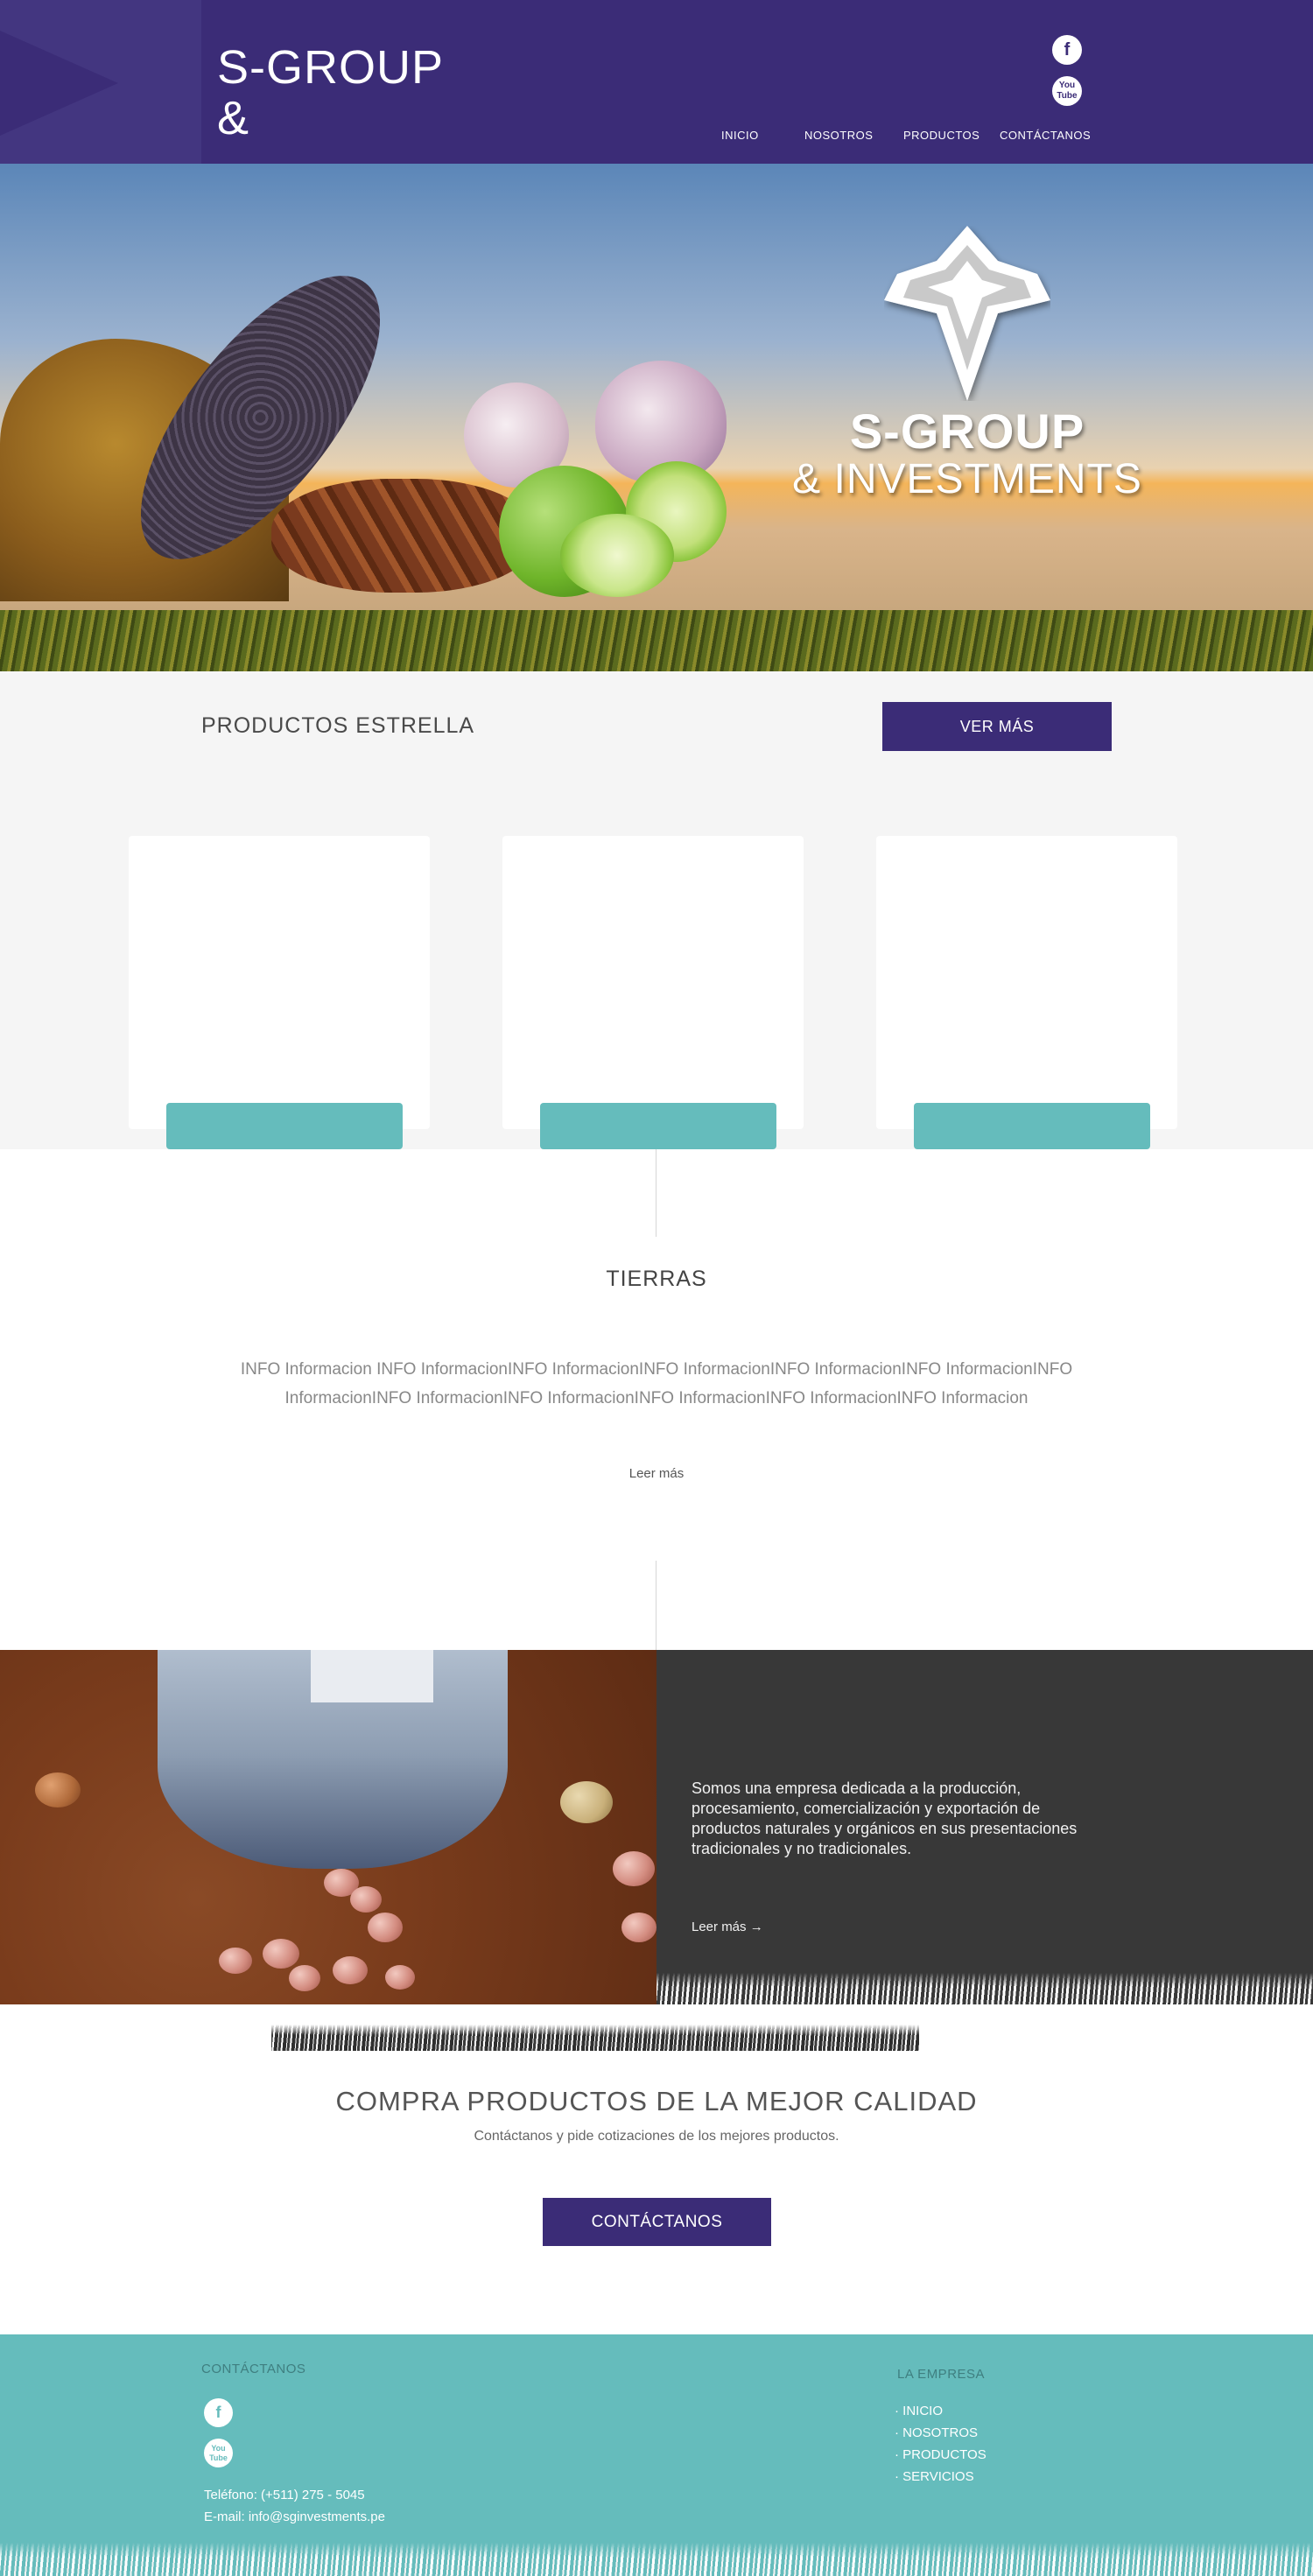 The height and width of the screenshot is (2576, 1313). What do you see at coordinates (338, 725) in the screenshot?
I see `products-title: PRODUCTOS ESTRELLA` at bounding box center [338, 725].